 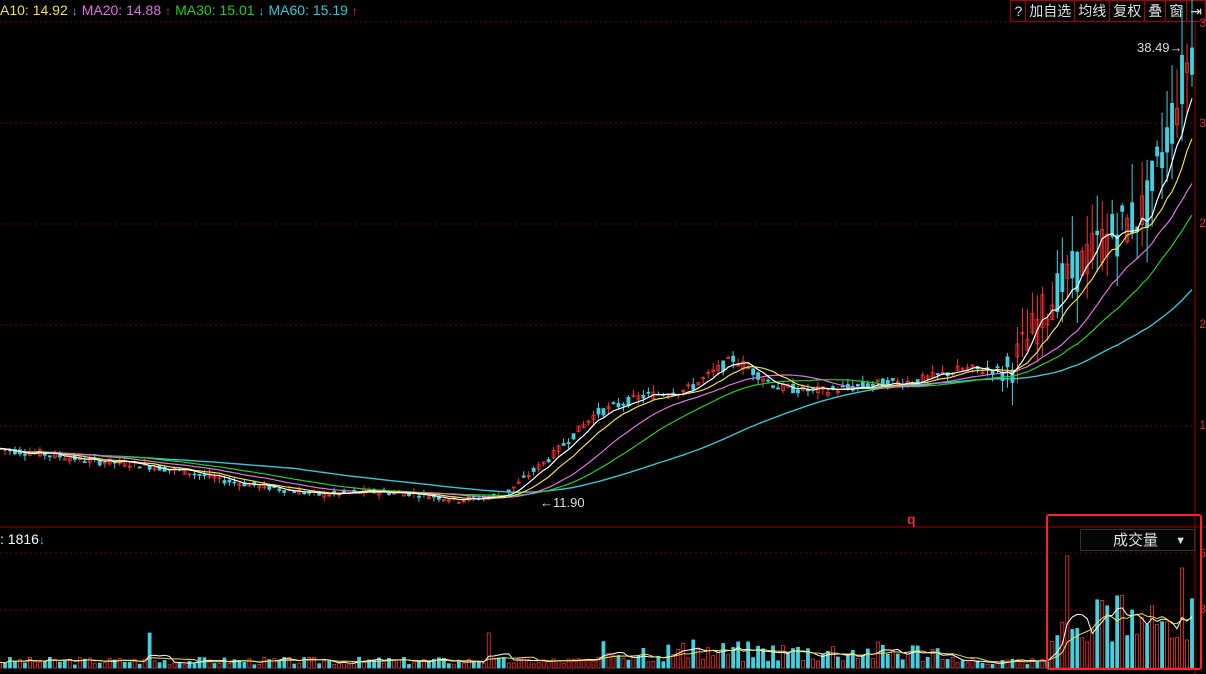 What do you see at coordinates (1202, 223) in the screenshot?
I see `axis-tick: 2` at bounding box center [1202, 223].